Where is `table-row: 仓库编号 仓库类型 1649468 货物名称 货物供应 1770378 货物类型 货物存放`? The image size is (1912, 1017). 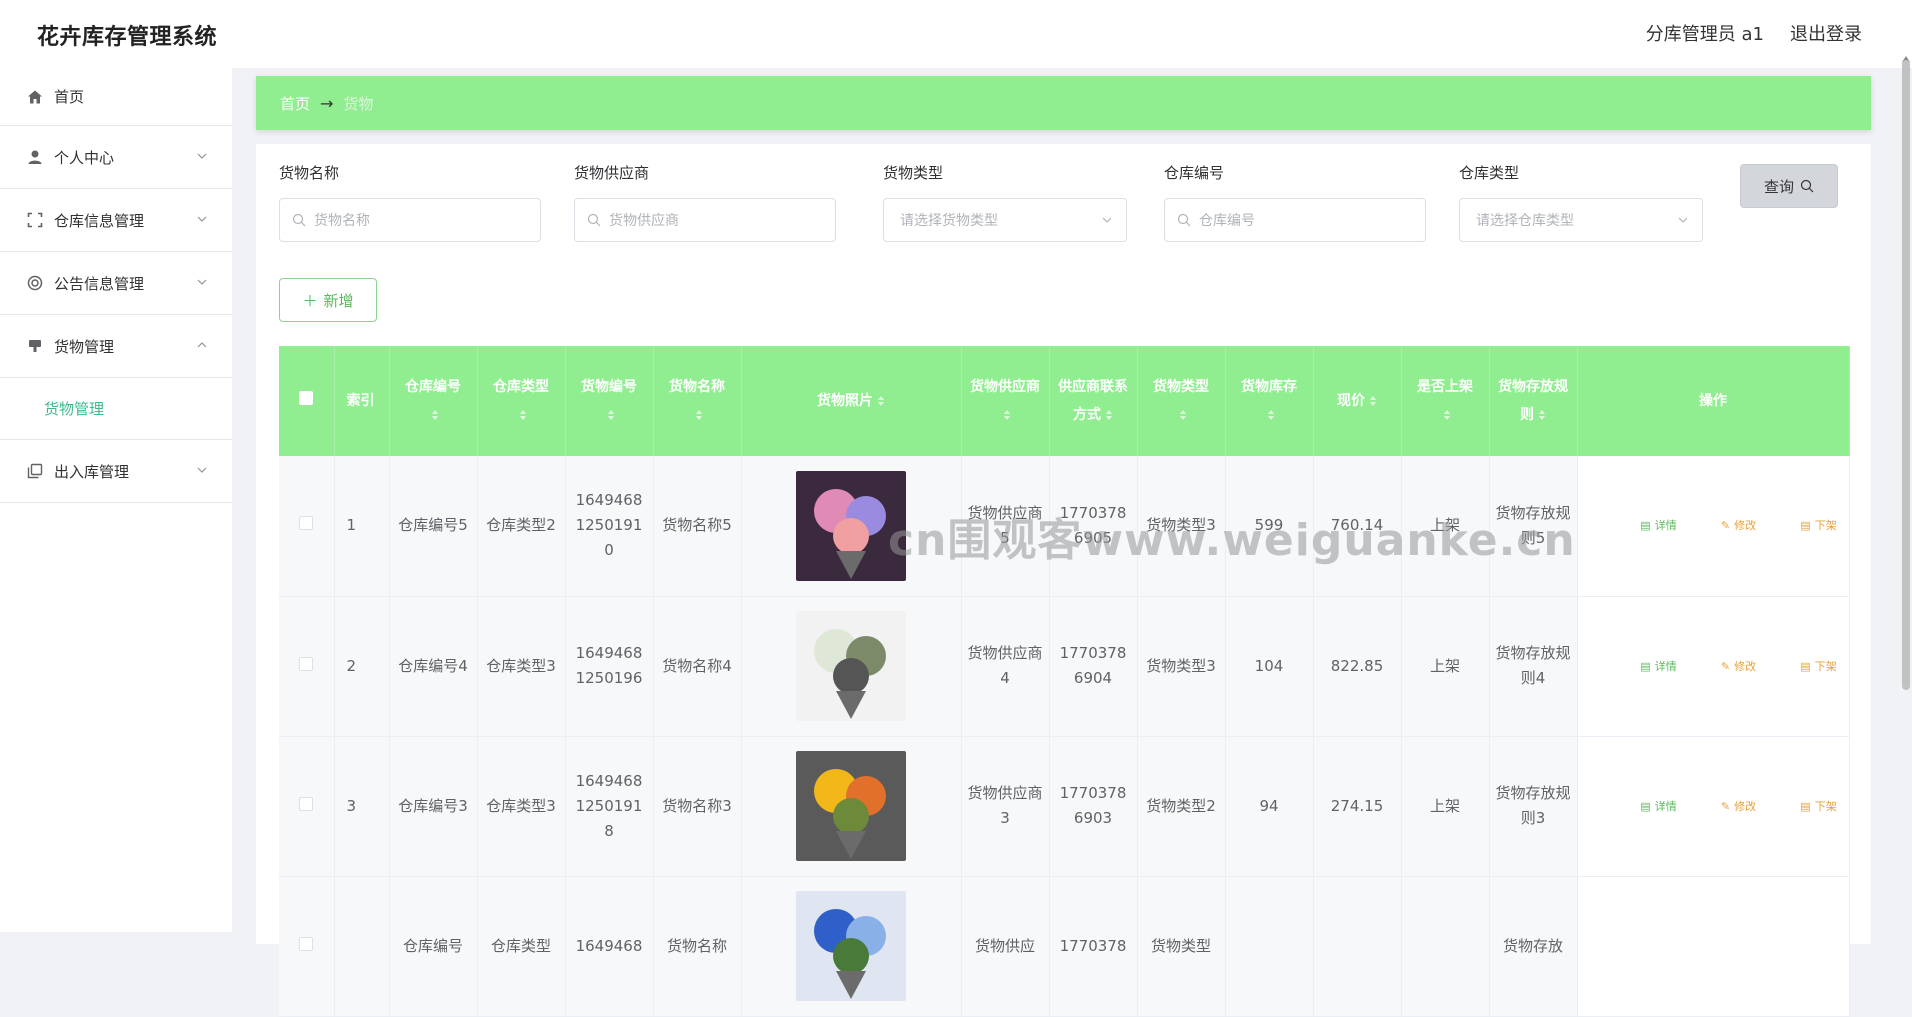
table-row: 仓库编号 仓库类型 1649468 货物名称 货物供应 1770378 货物类型 货物存放 is located at coordinates (1064, 946).